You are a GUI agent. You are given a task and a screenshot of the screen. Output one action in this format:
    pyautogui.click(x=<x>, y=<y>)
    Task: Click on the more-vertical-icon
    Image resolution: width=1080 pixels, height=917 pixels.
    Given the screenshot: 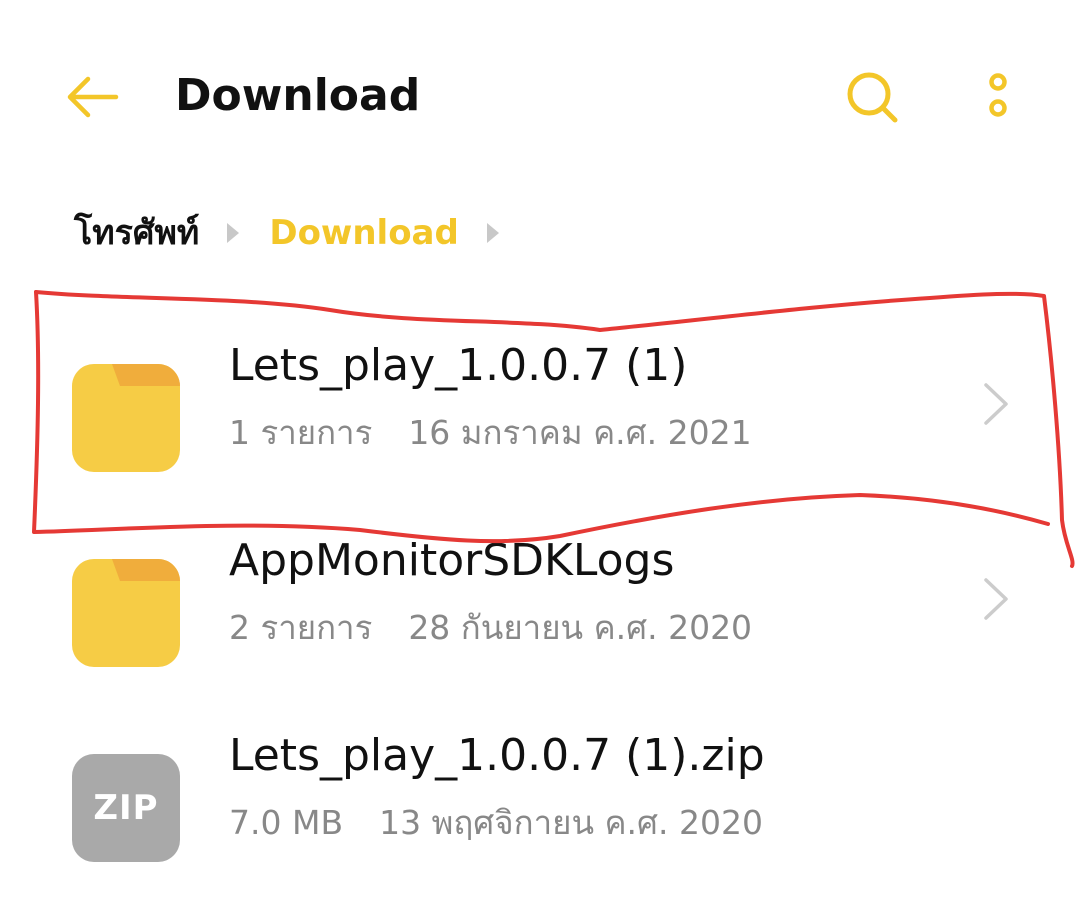 What is the action you would take?
    pyautogui.click(x=998, y=95)
    